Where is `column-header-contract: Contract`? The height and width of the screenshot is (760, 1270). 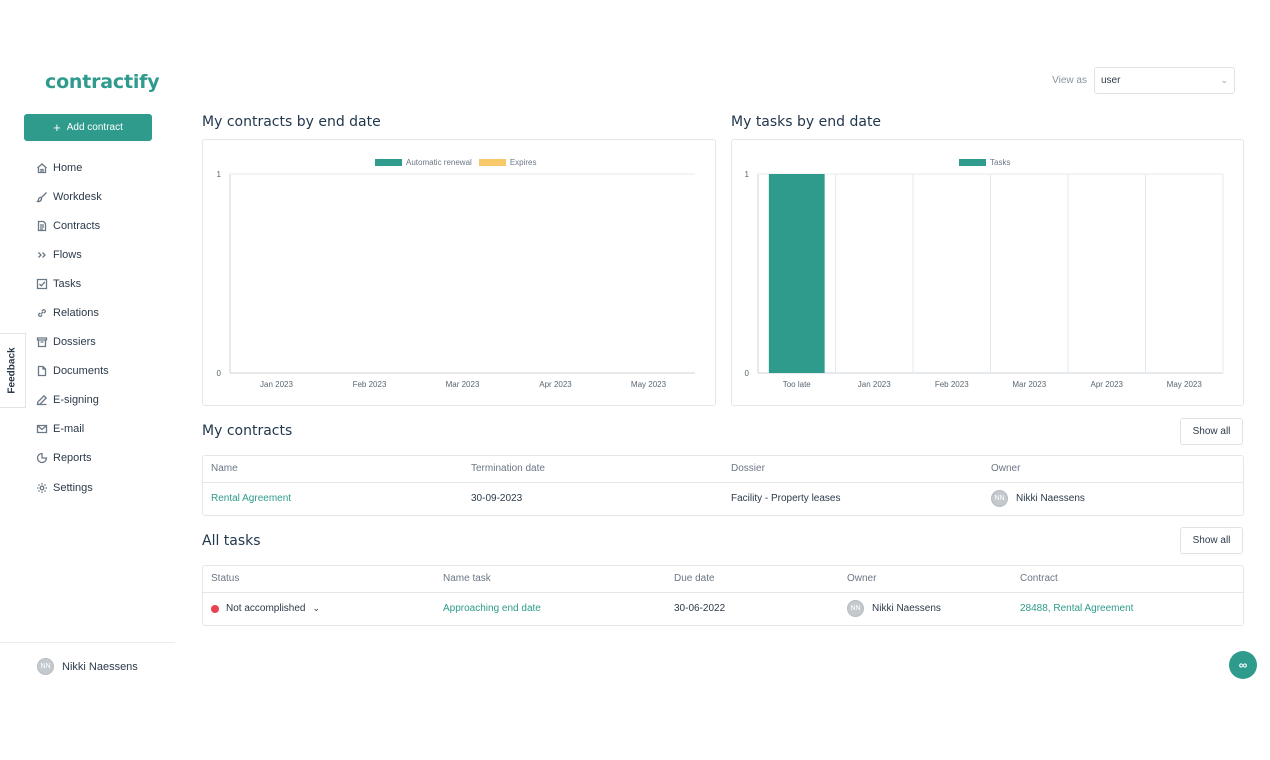
column-header-contract: Contract is located at coordinates (1127, 579).